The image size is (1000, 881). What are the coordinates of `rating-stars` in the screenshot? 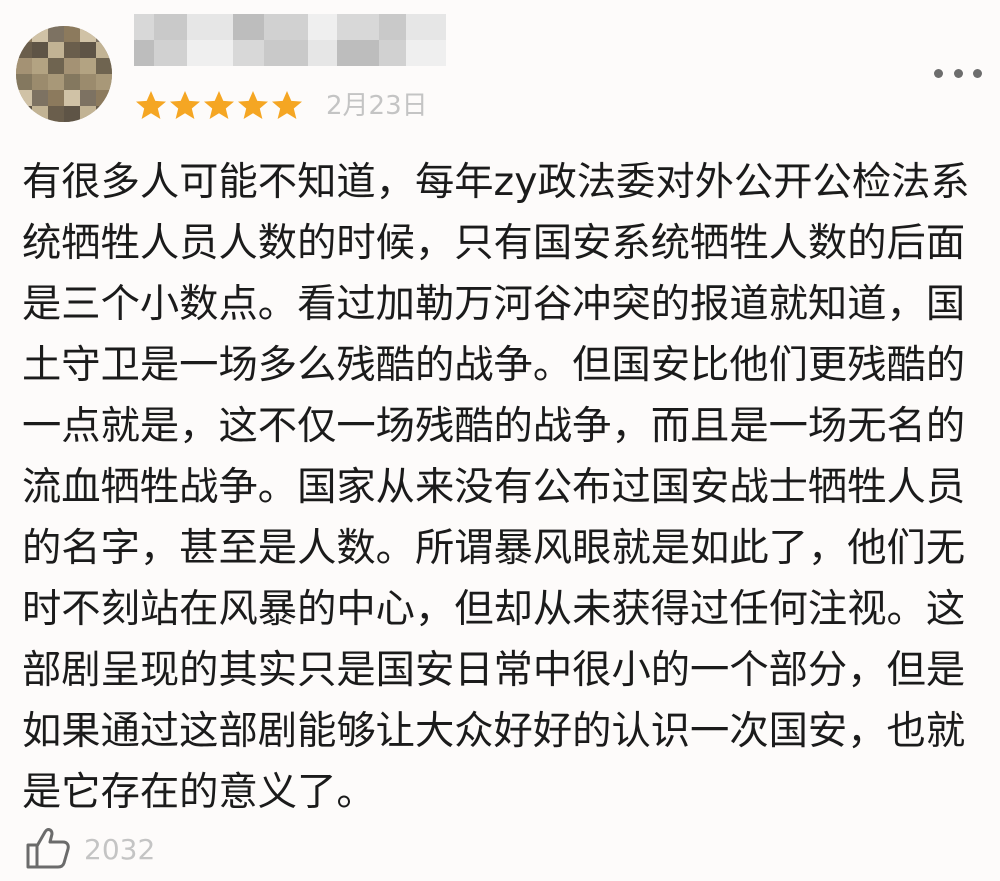 It's located at (219, 106).